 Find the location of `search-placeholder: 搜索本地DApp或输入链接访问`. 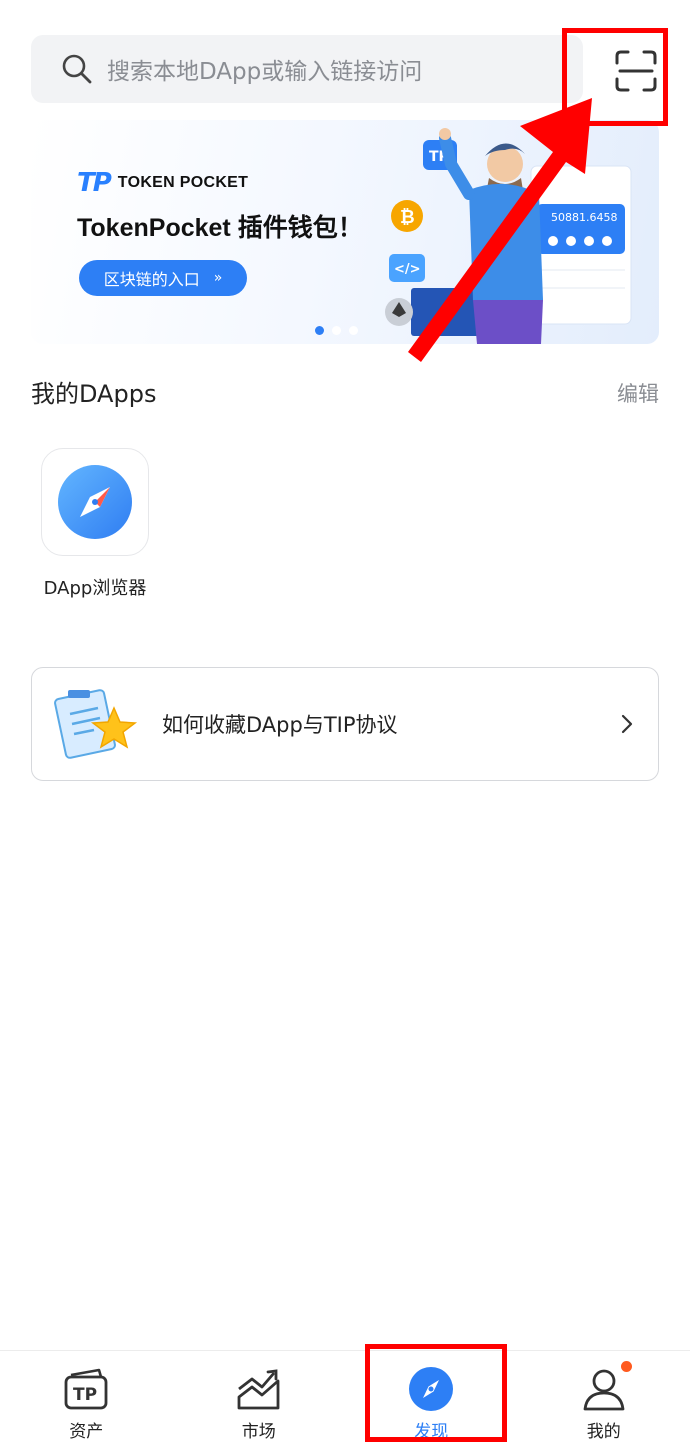

search-placeholder: 搜索本地DApp或输入链接访问 is located at coordinates (265, 72).